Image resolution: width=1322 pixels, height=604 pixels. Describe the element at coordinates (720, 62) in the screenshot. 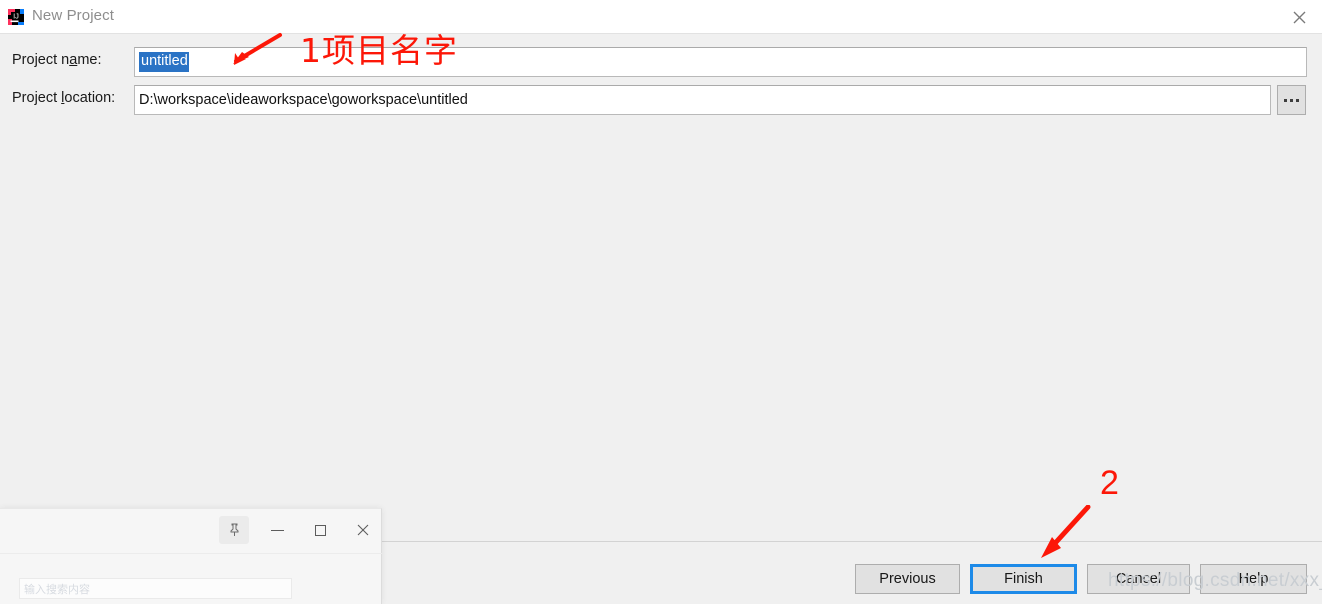

I see `project-name-input: untitled` at that location.